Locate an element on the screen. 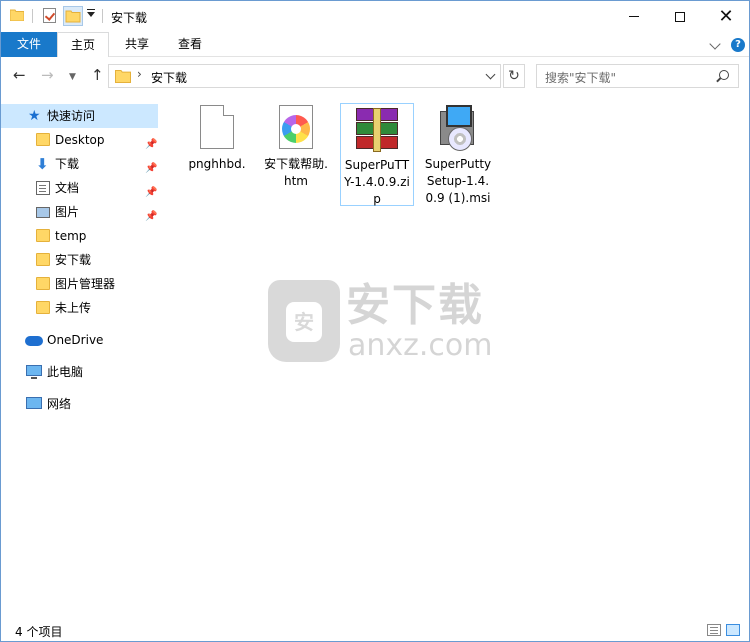 This screenshot has width=750, height=642. minimize-icon is located at coordinates (634, 16).